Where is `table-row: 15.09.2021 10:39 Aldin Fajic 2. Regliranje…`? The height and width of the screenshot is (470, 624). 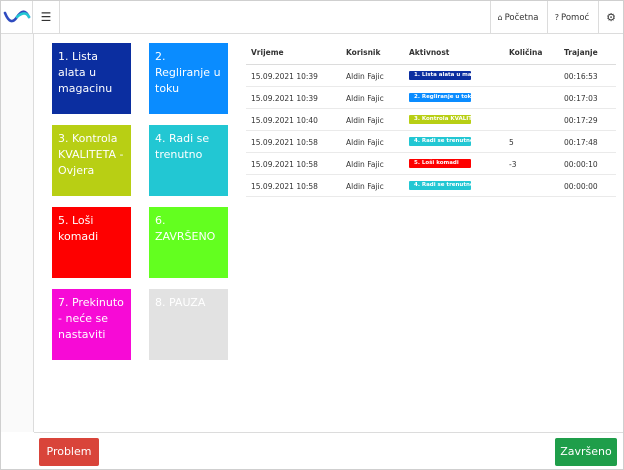 table-row: 15.09.2021 10:39 Aldin Fajic 2. Regliranje… is located at coordinates (431, 98).